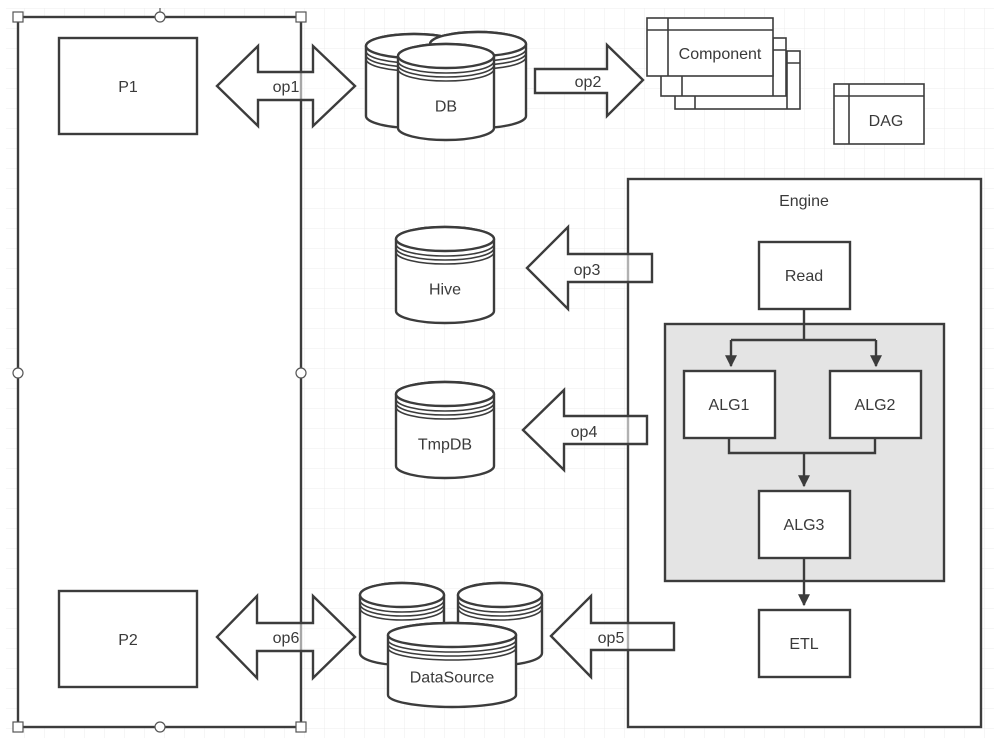 This screenshot has width=1000, height=744. I want to click on handle-right, so click(301, 373).